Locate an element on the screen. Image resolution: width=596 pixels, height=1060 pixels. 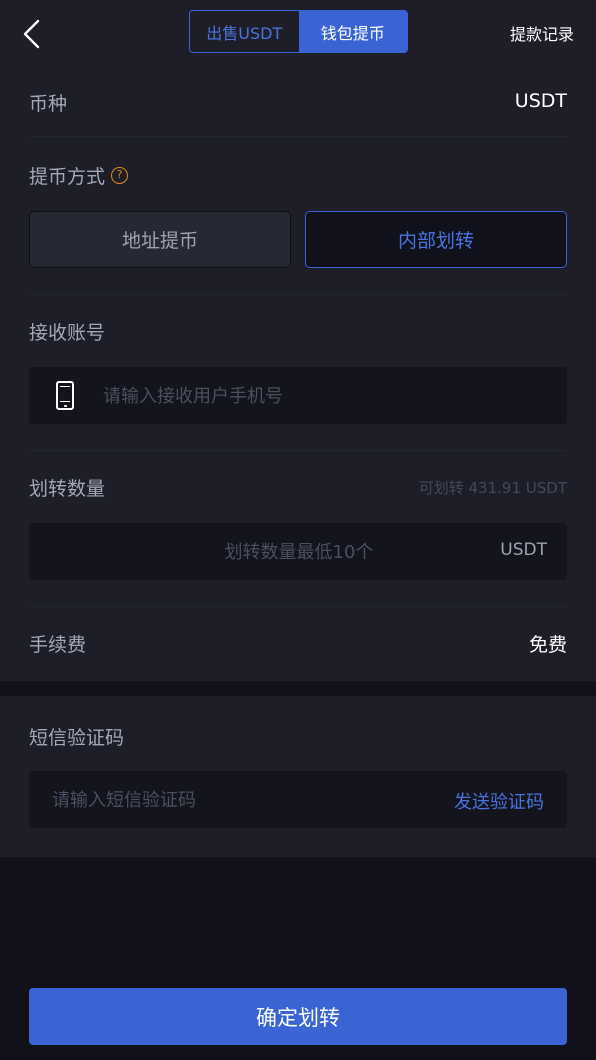
sms-code-input is located at coordinates (232, 800).